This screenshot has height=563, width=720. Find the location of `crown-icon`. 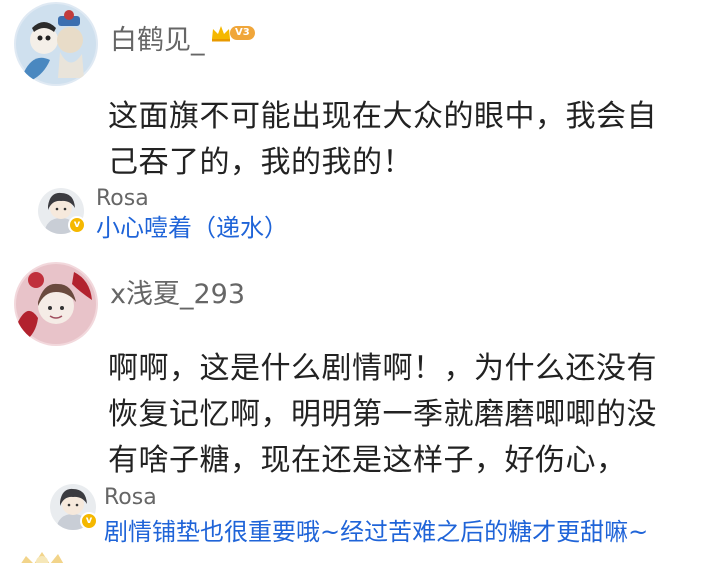

crown-icon is located at coordinates (221, 34).